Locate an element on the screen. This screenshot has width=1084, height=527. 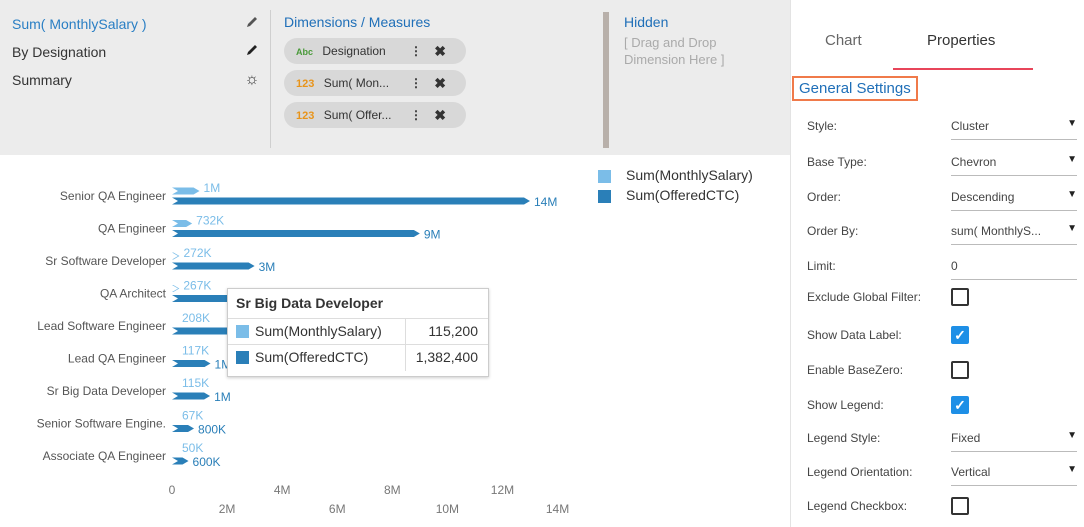
resize-handle is located at coordinates (606, 80).